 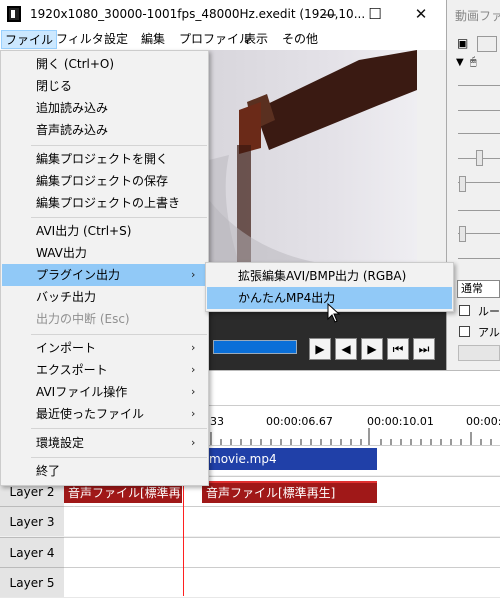 I want to click on menu-item-batch-output: バッチ出力, so click(x=105, y=297).